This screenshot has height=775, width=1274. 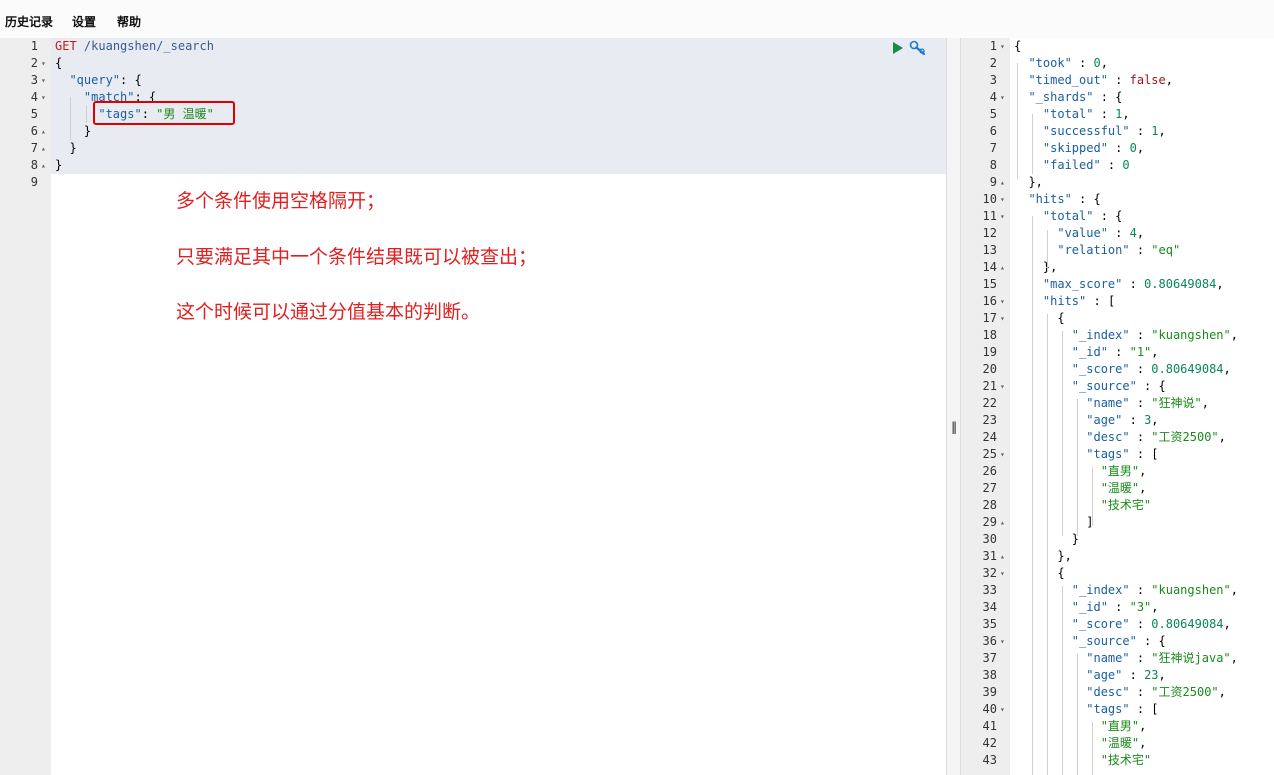 What do you see at coordinates (1117, 488) in the screenshot?
I see `response-line: 27 "温暖",` at bounding box center [1117, 488].